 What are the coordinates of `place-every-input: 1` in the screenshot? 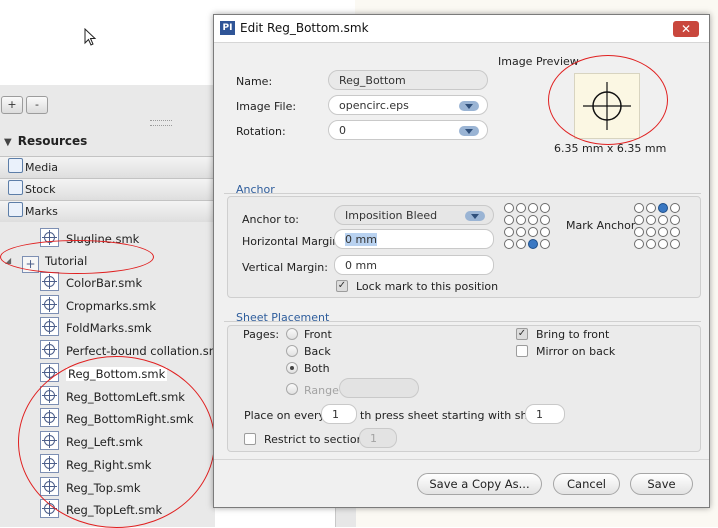 It's located at (339, 414).